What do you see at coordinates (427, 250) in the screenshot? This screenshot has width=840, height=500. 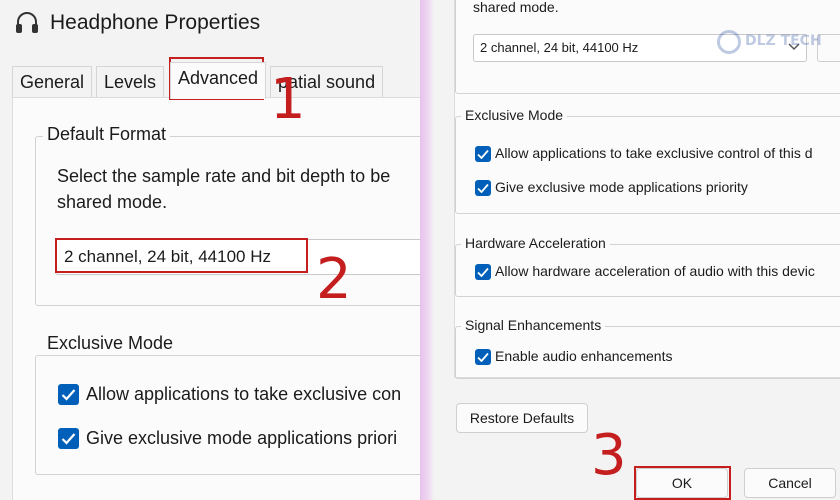 I see `panel-divider` at bounding box center [427, 250].